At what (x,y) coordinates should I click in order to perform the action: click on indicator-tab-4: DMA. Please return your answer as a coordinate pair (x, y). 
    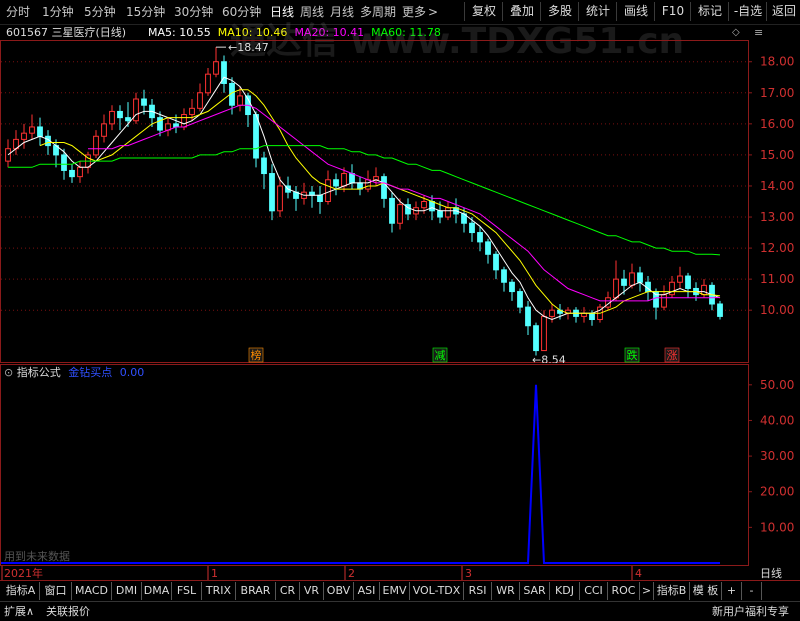
    Looking at the image, I should click on (157, 591).